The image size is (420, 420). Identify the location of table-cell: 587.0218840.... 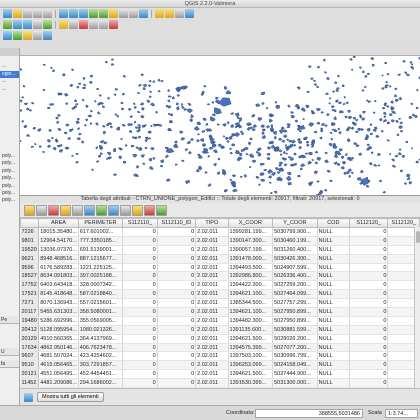
(101, 294).